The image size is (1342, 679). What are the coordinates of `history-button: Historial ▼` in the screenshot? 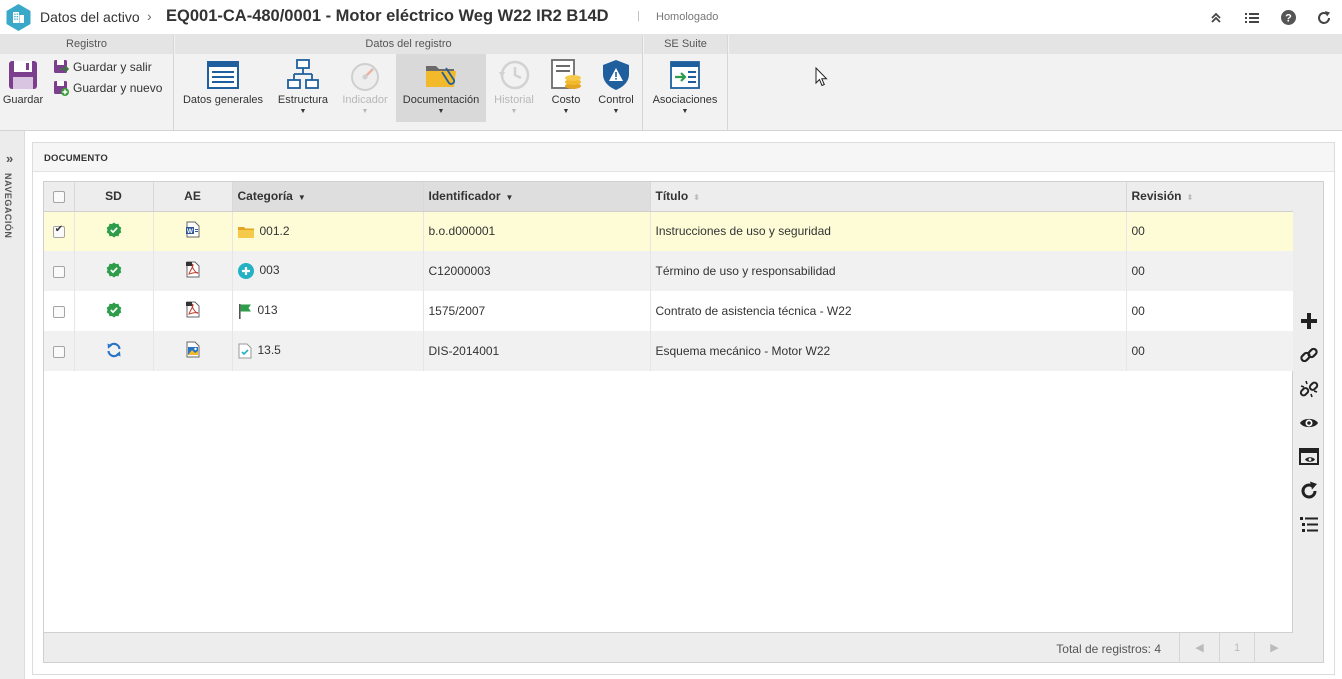 It's located at (514, 88).